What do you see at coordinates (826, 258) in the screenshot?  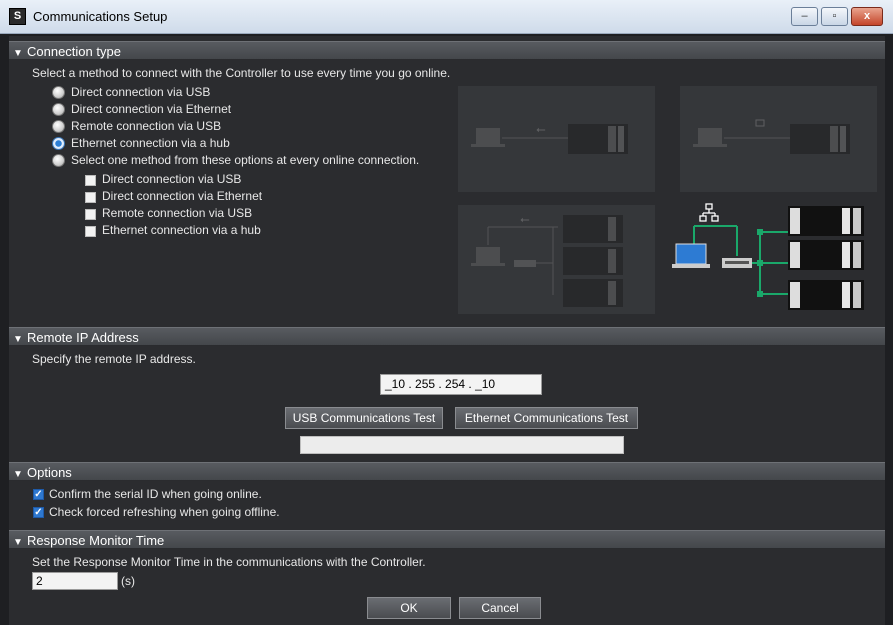 I see `plc-icon` at bounding box center [826, 258].